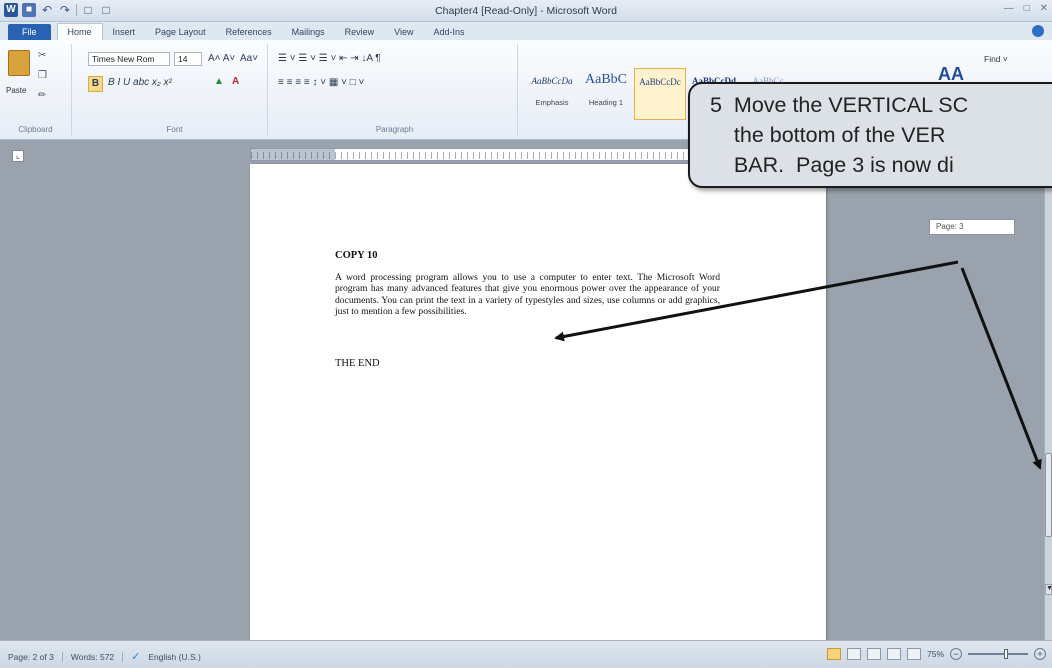  What do you see at coordinates (606, 94) in the screenshot?
I see `style-heading-1: AaBbC Heading 1` at bounding box center [606, 94].